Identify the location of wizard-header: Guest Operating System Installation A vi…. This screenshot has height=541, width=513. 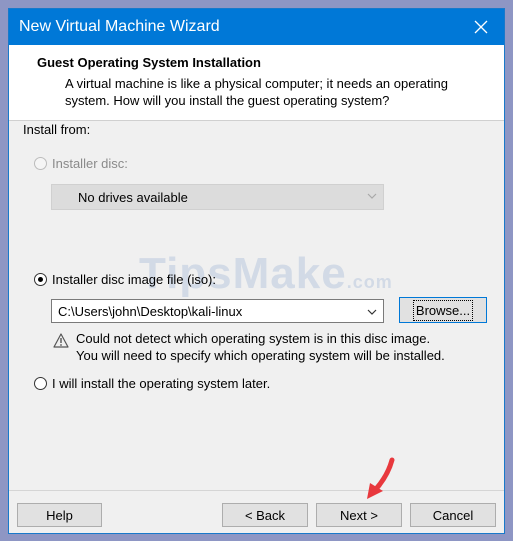
(256, 83).